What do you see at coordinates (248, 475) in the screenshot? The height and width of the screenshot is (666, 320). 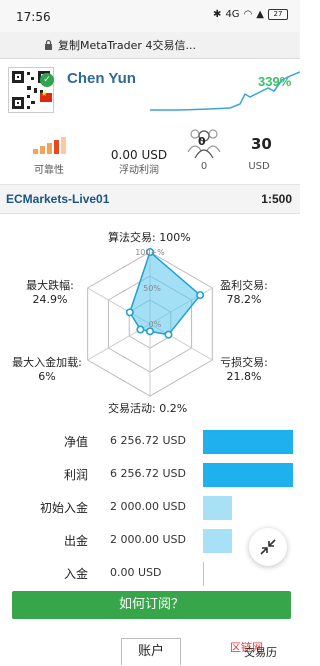 I see `fin-bar-profit` at bounding box center [248, 475].